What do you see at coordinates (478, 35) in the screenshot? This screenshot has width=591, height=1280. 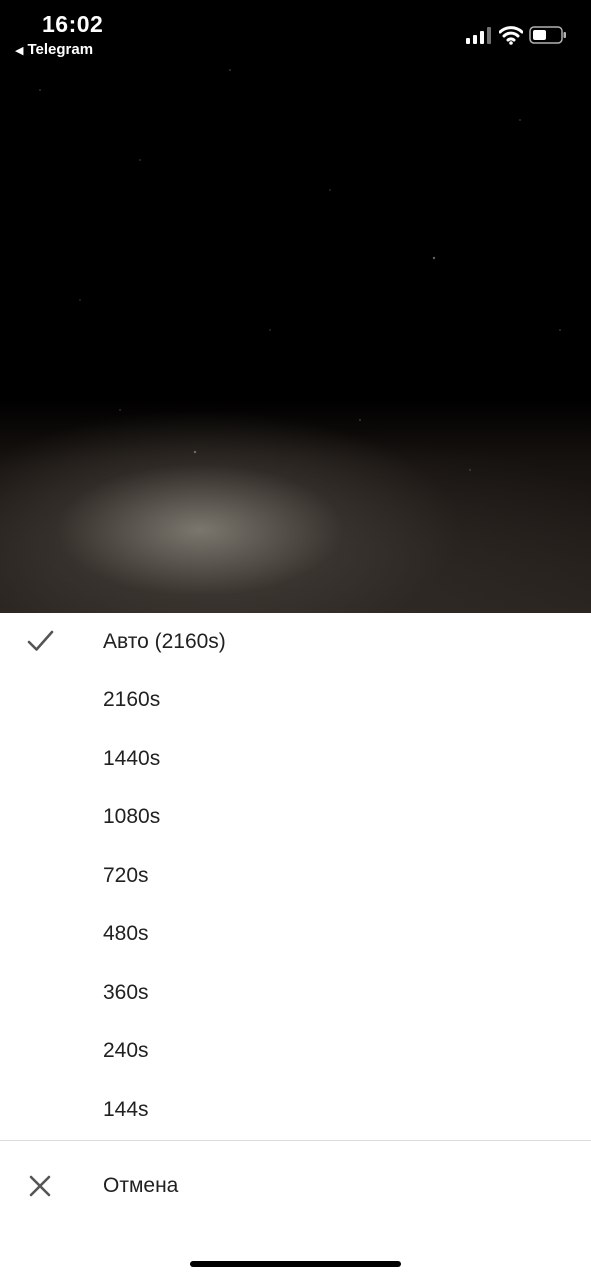 I see `cellular-signal-icon` at bounding box center [478, 35].